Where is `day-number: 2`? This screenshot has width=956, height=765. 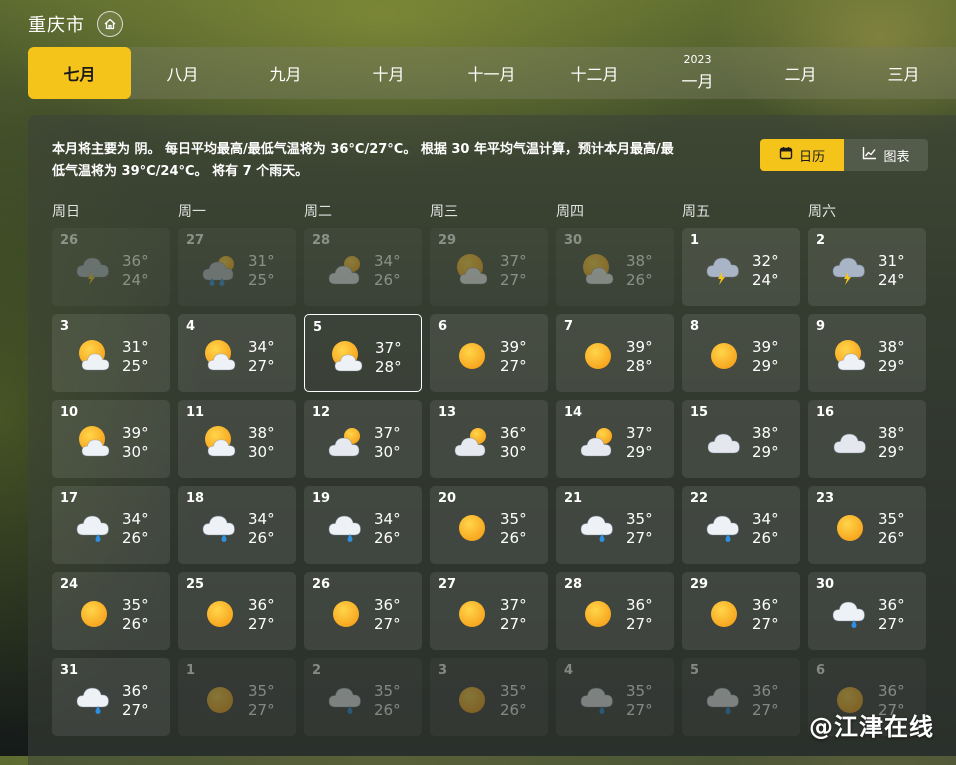
day-number: 2 is located at coordinates (317, 670).